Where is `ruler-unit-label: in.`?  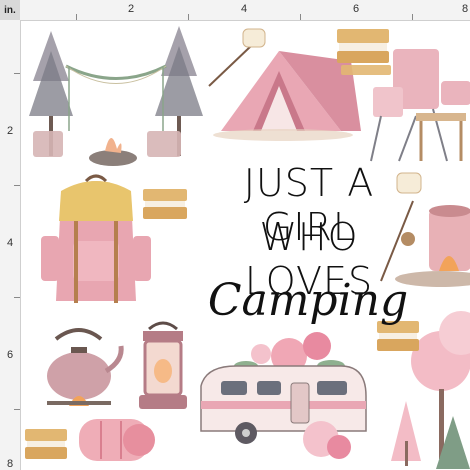
ruler-unit-label: in. is located at coordinates (10, 10).